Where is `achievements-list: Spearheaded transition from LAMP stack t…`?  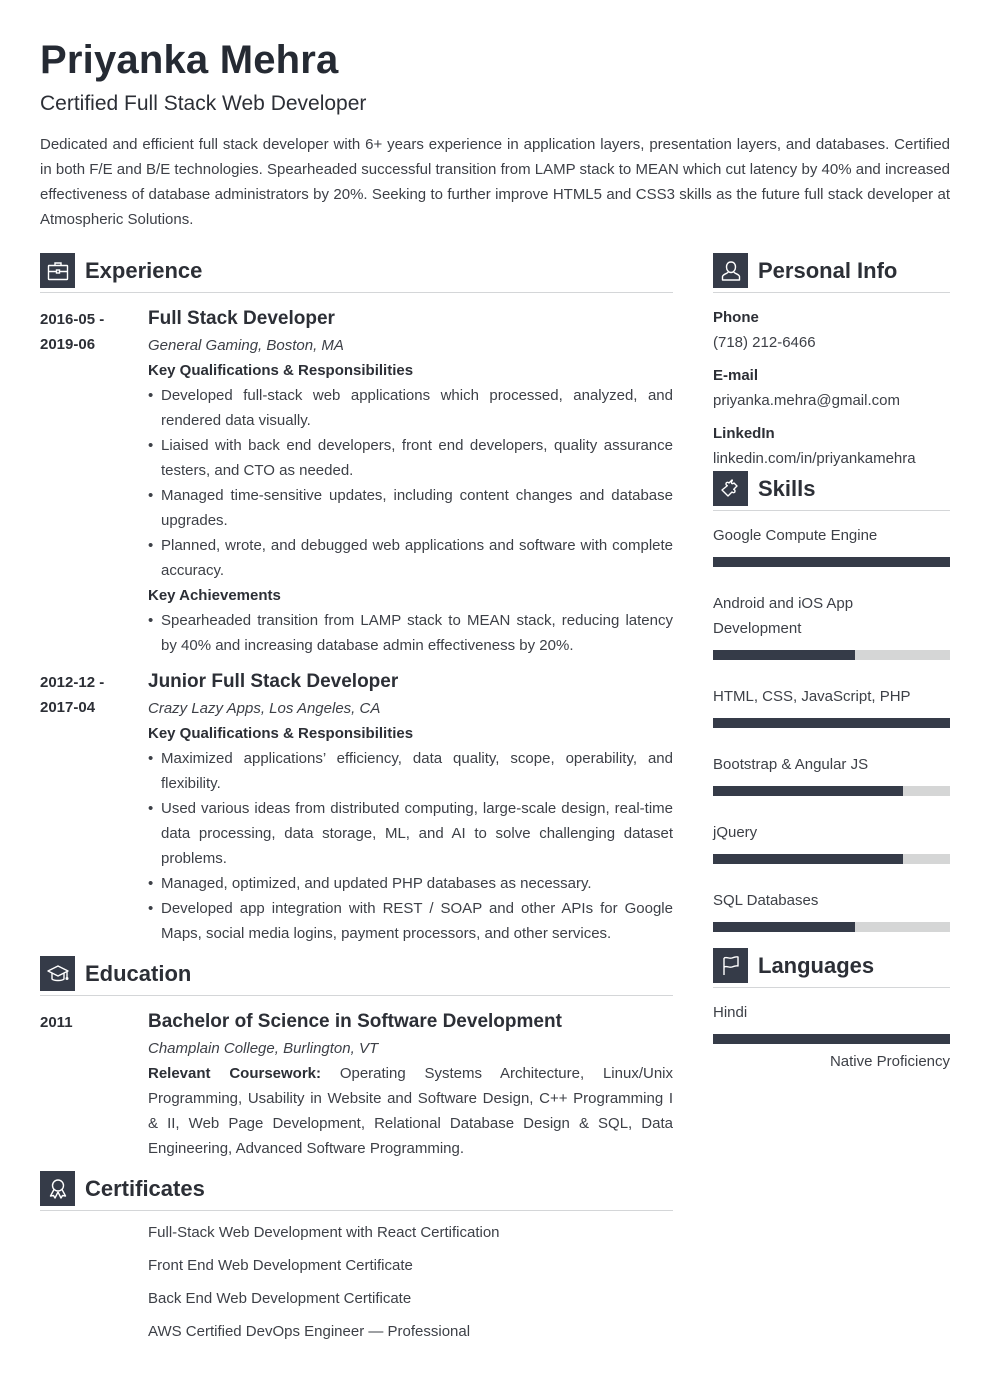
achievements-list: Spearheaded transition from LAMP stack t… is located at coordinates (410, 633).